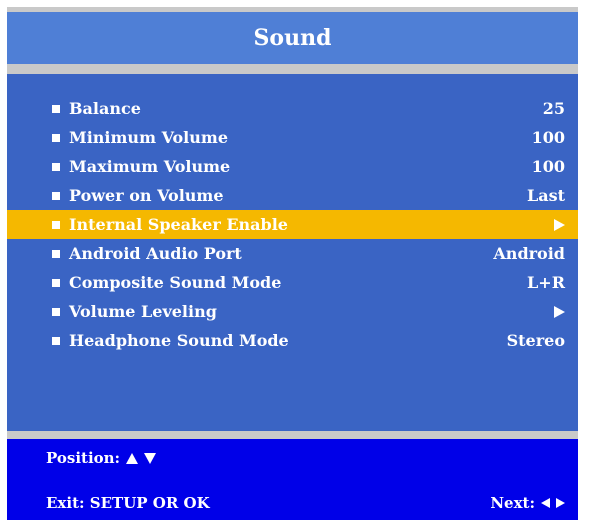 The height and width of the screenshot is (523, 600). What do you see at coordinates (553, 108) in the screenshot?
I see `menu-item-value: 25` at bounding box center [553, 108].